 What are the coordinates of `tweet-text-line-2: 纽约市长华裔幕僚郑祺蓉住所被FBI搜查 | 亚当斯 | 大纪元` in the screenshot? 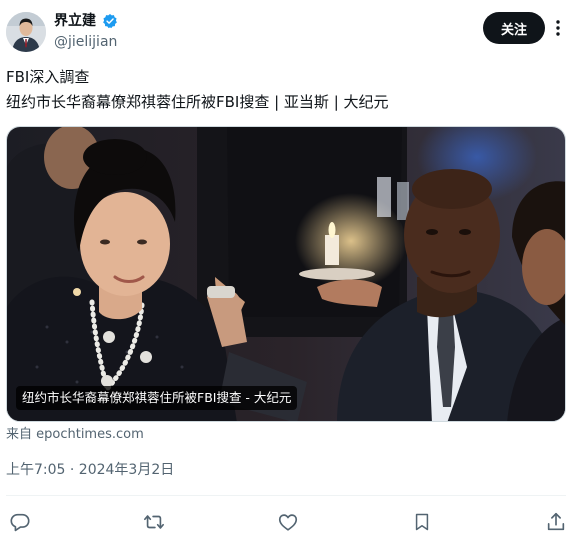 It's located at (197, 102).